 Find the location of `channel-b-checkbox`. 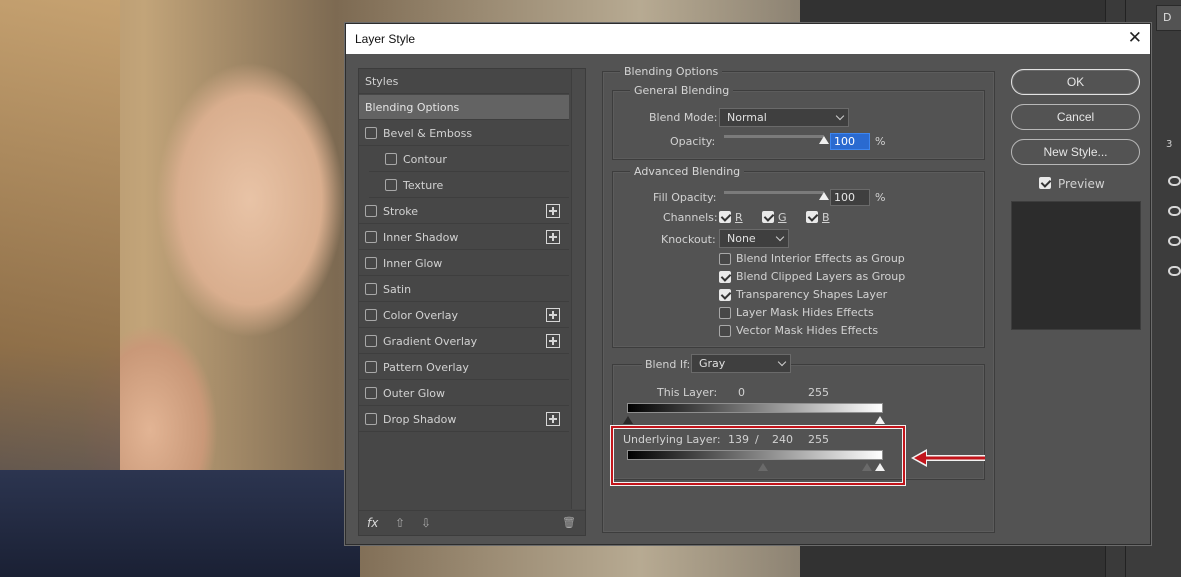

channel-b-checkbox is located at coordinates (812, 217).